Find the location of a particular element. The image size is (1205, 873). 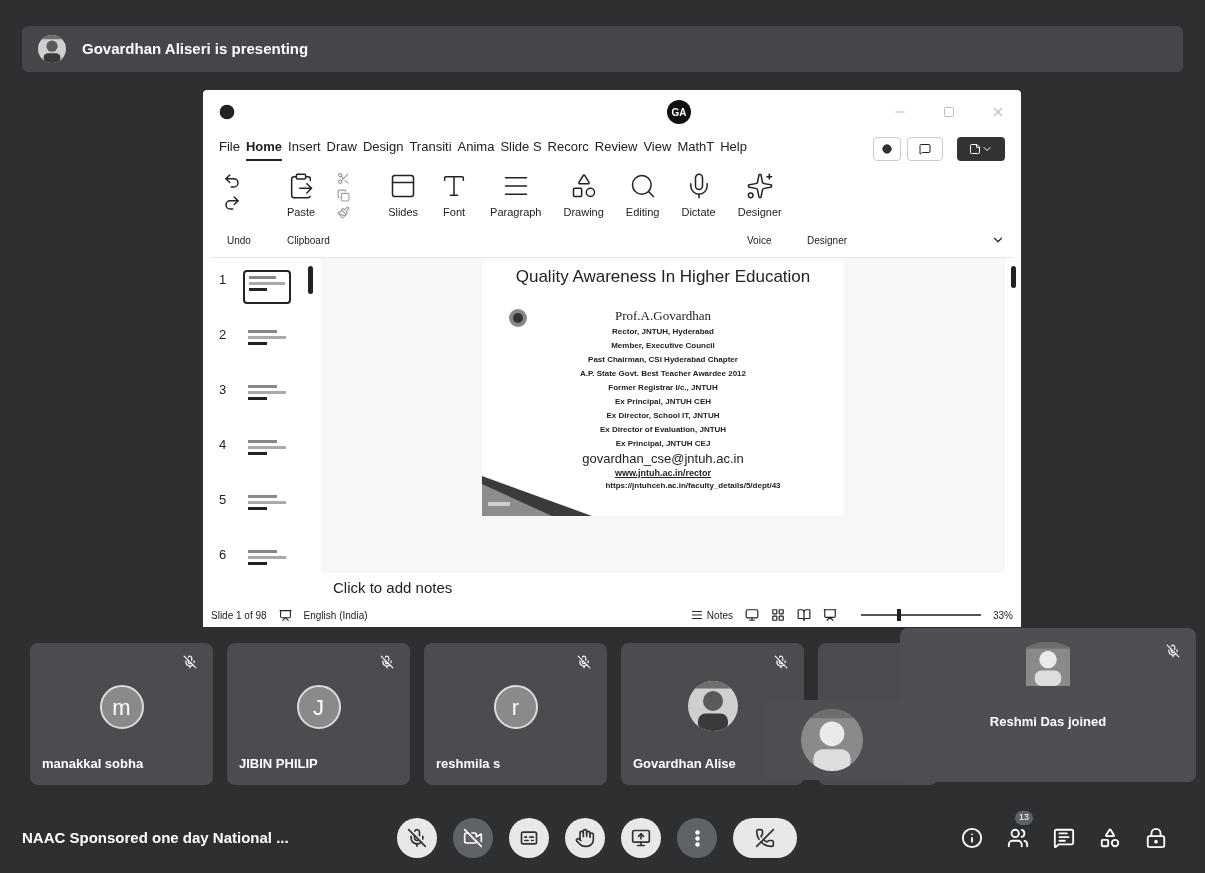

ribbon-tab: View is located at coordinates (657, 149).